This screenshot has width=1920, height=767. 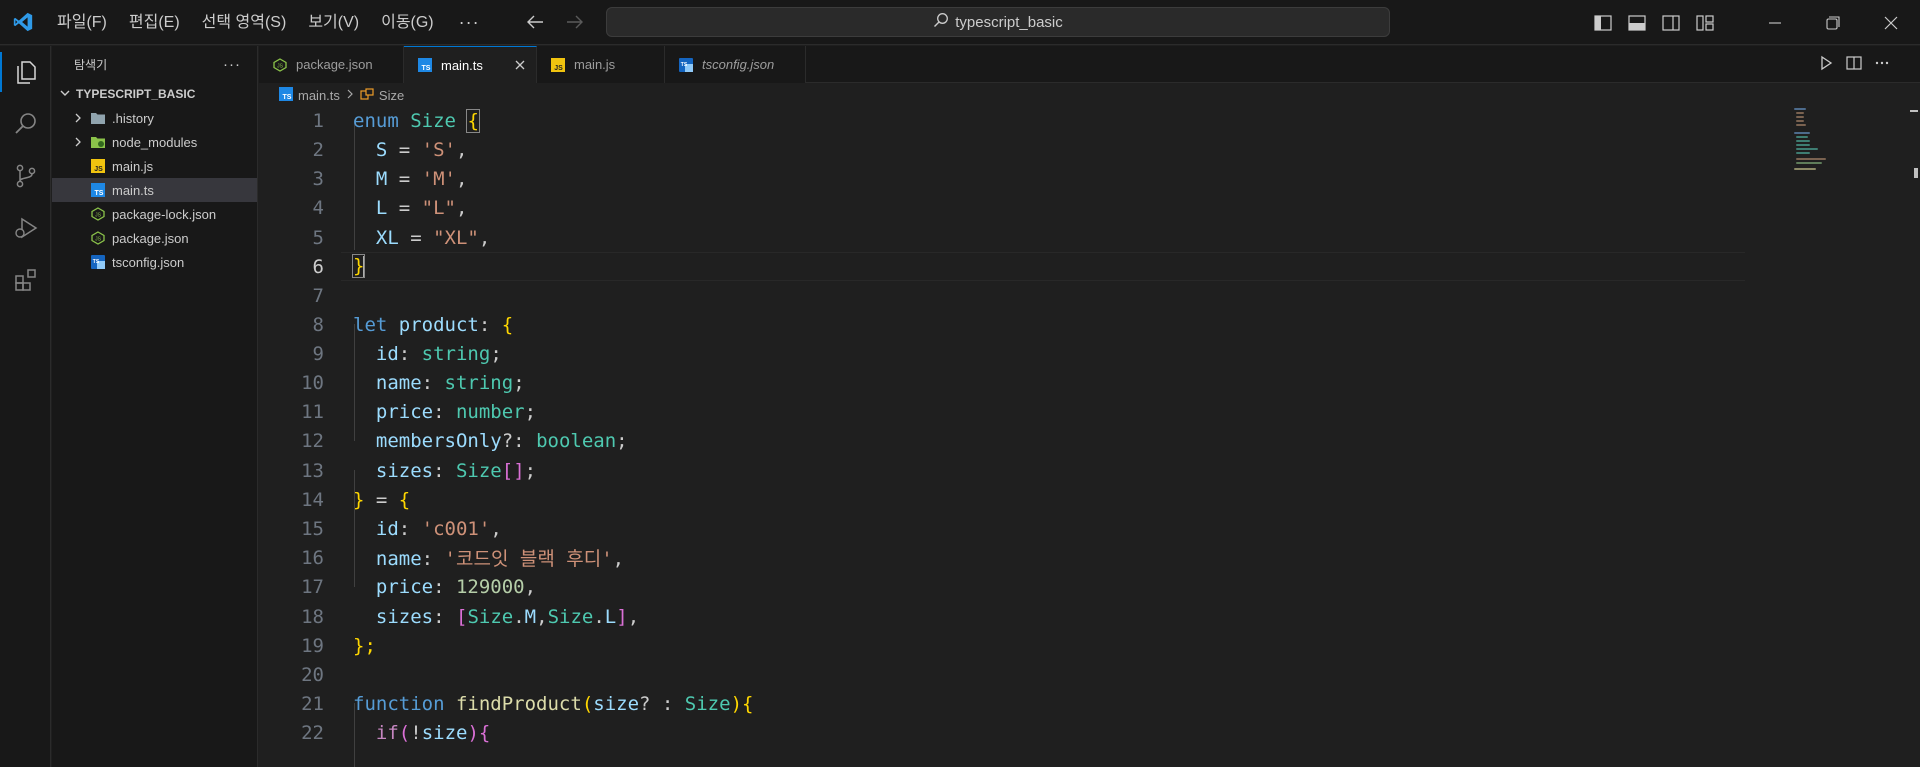 I want to click on code-line: 13 sizes: Size[];, so click(x=397, y=470).